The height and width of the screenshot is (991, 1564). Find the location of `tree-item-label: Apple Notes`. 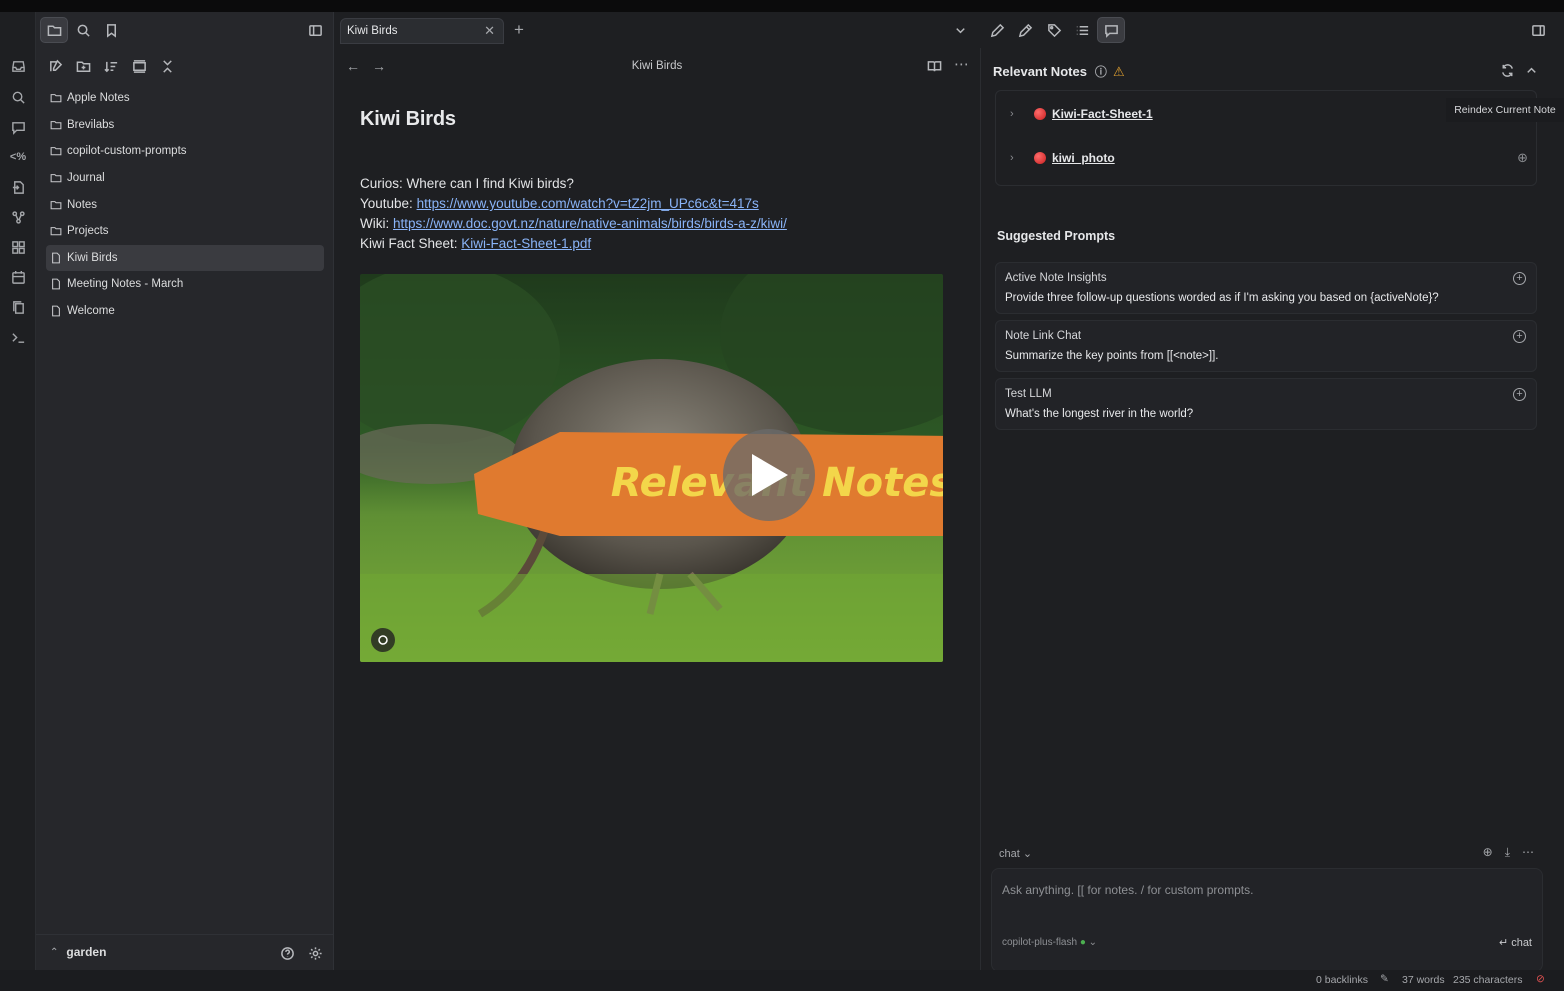

tree-item-label: Apple Notes is located at coordinates (98, 98).